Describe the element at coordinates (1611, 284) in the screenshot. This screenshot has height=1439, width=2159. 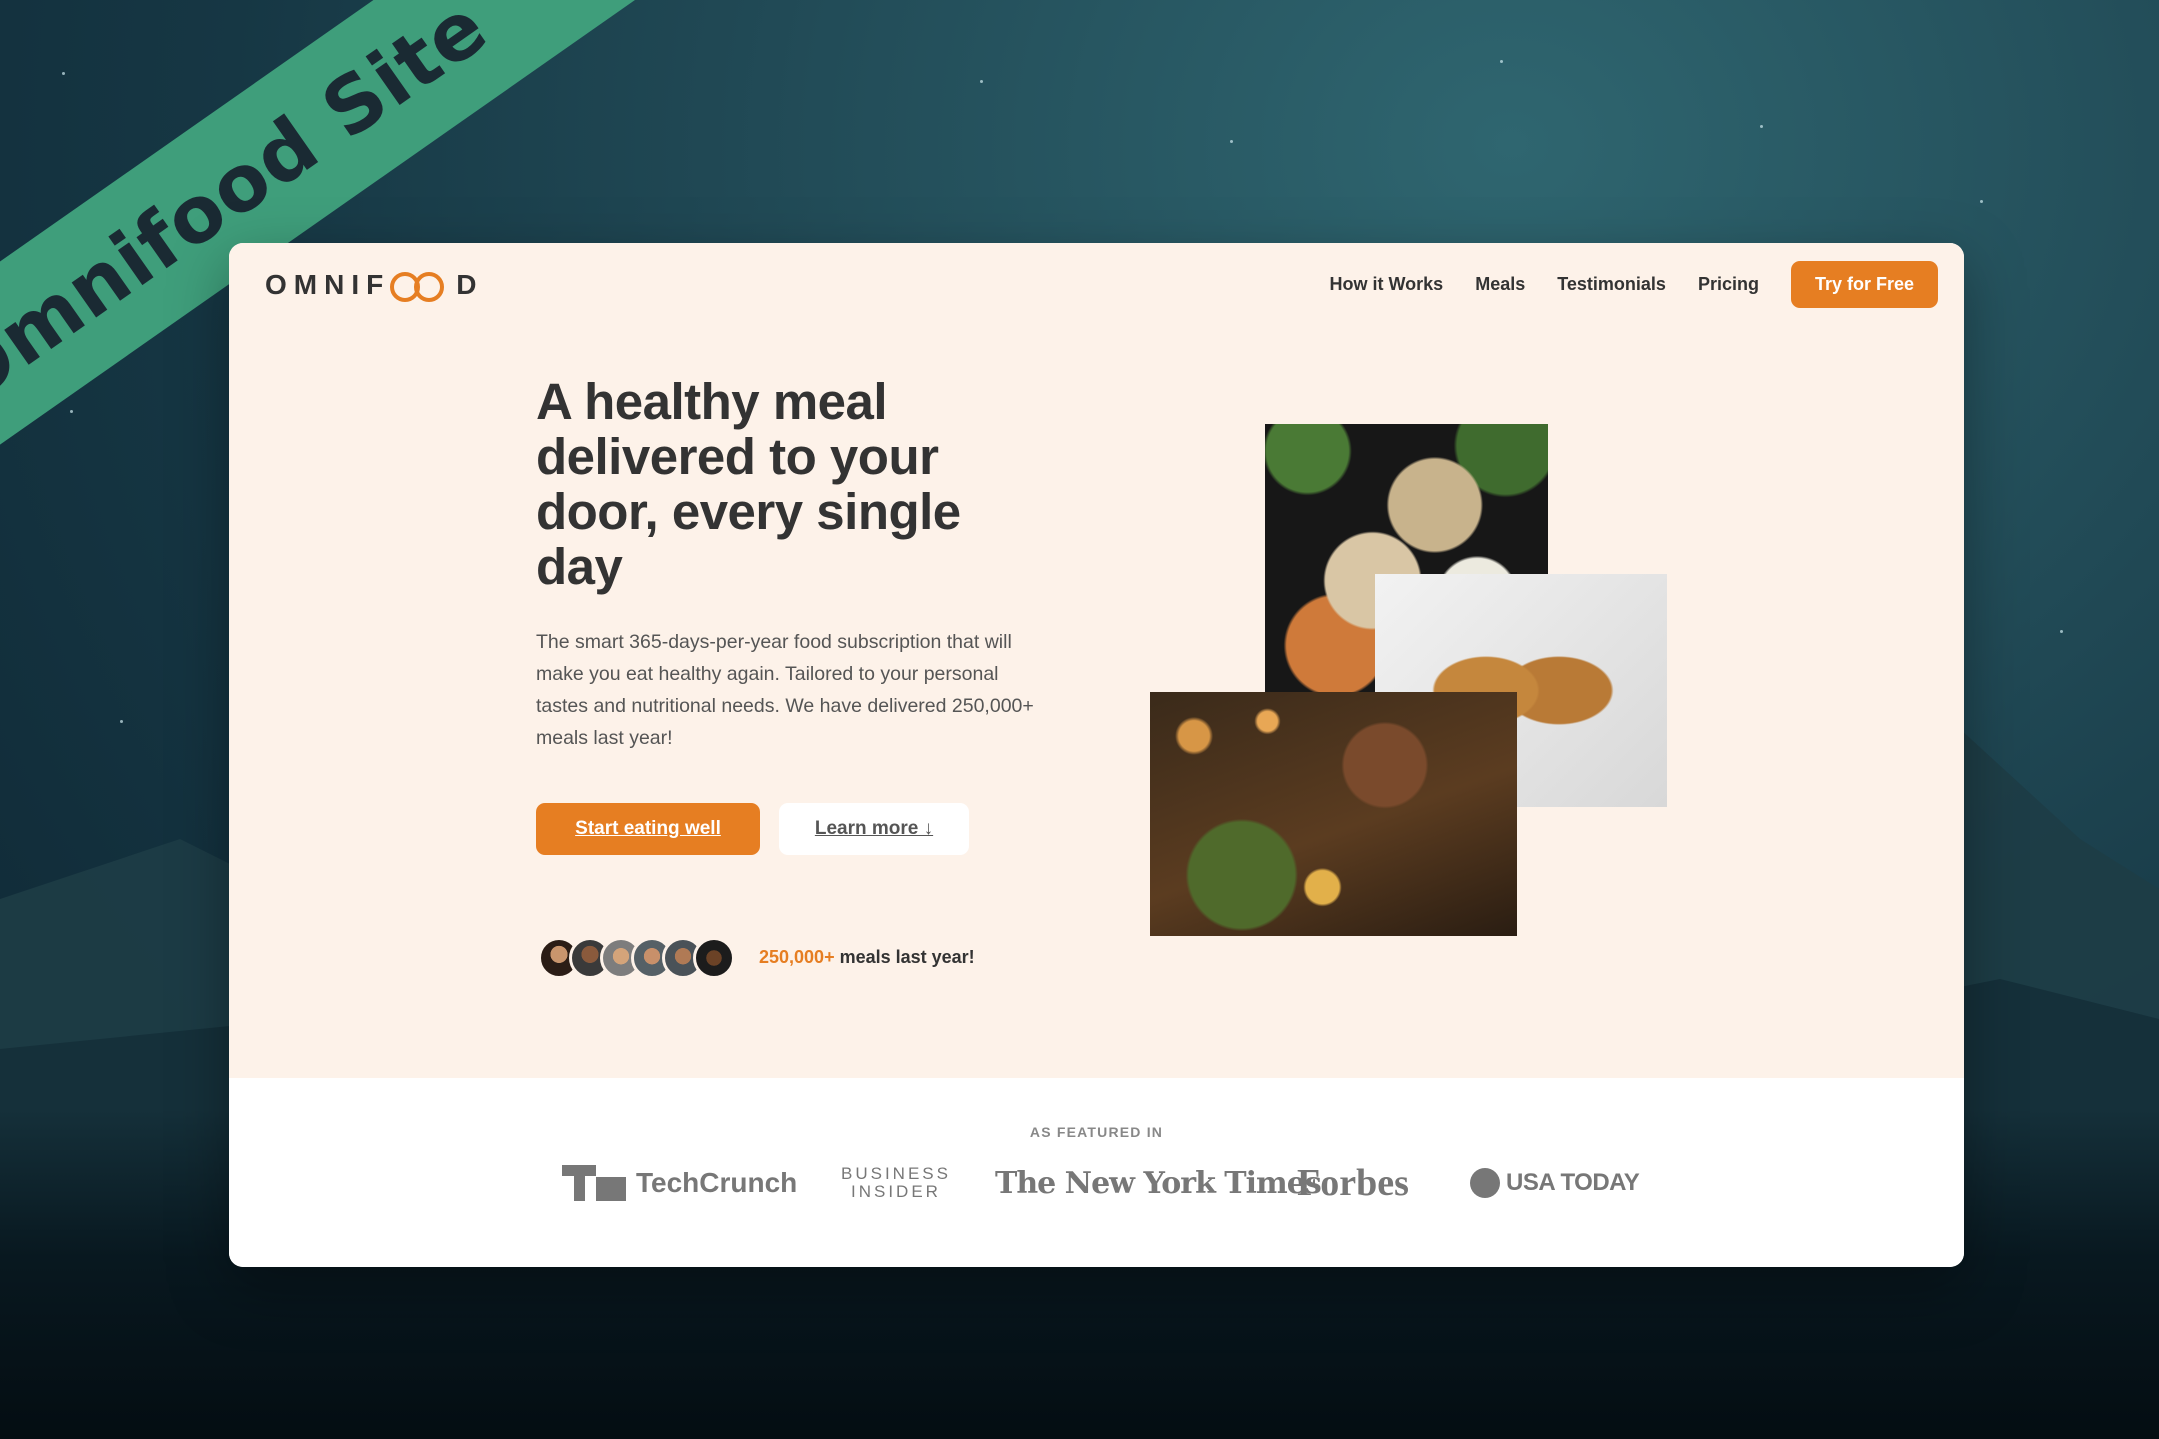
I see `nav-testimonials: Testimonials` at that location.